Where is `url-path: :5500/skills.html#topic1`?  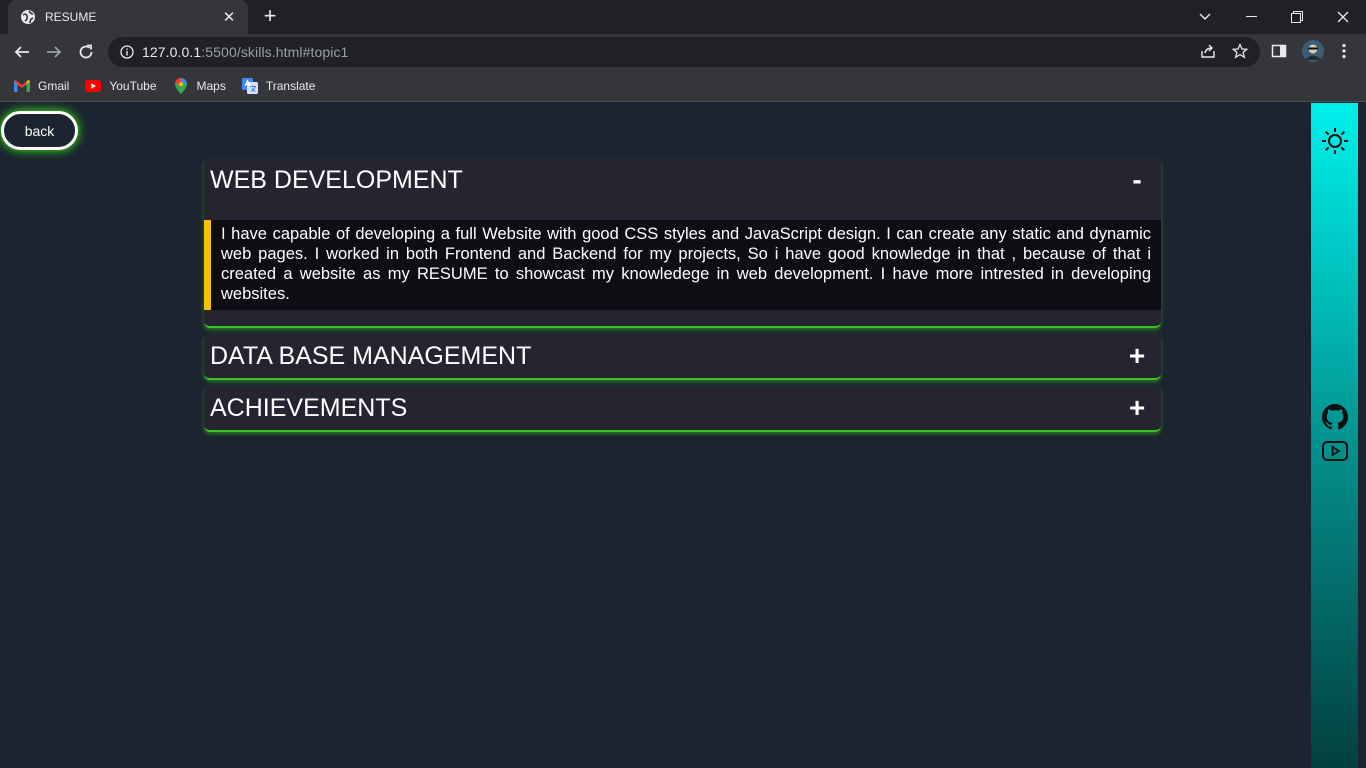 url-path: :5500/skills.html#topic1 is located at coordinates (275, 52).